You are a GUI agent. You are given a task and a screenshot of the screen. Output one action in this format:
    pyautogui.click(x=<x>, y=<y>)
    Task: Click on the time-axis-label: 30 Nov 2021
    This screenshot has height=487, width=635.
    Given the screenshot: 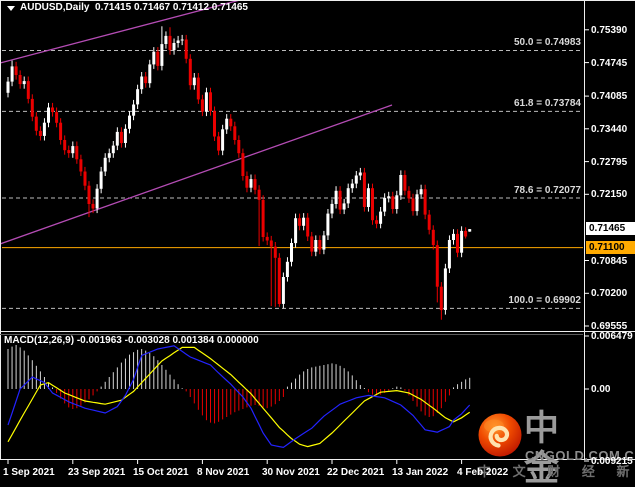 What is the action you would take?
    pyautogui.click(x=291, y=472)
    